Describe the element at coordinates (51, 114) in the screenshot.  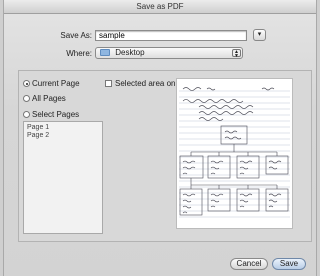
I see `select-pages-option: Select Pages` at that location.